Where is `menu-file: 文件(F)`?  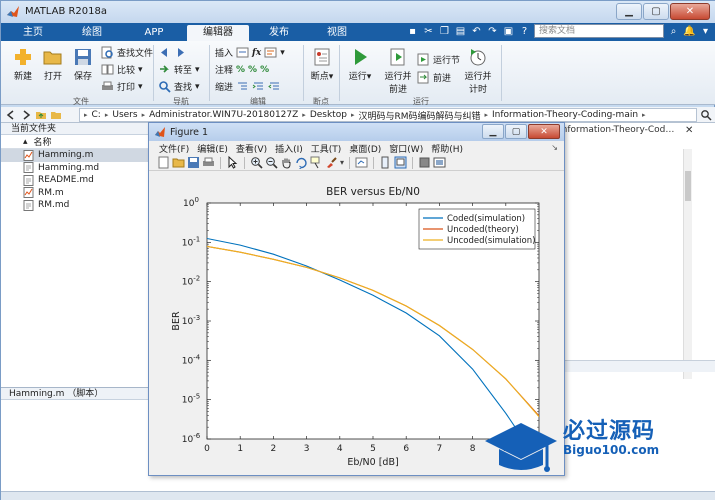 menu-file: 文件(F) is located at coordinates (174, 148).